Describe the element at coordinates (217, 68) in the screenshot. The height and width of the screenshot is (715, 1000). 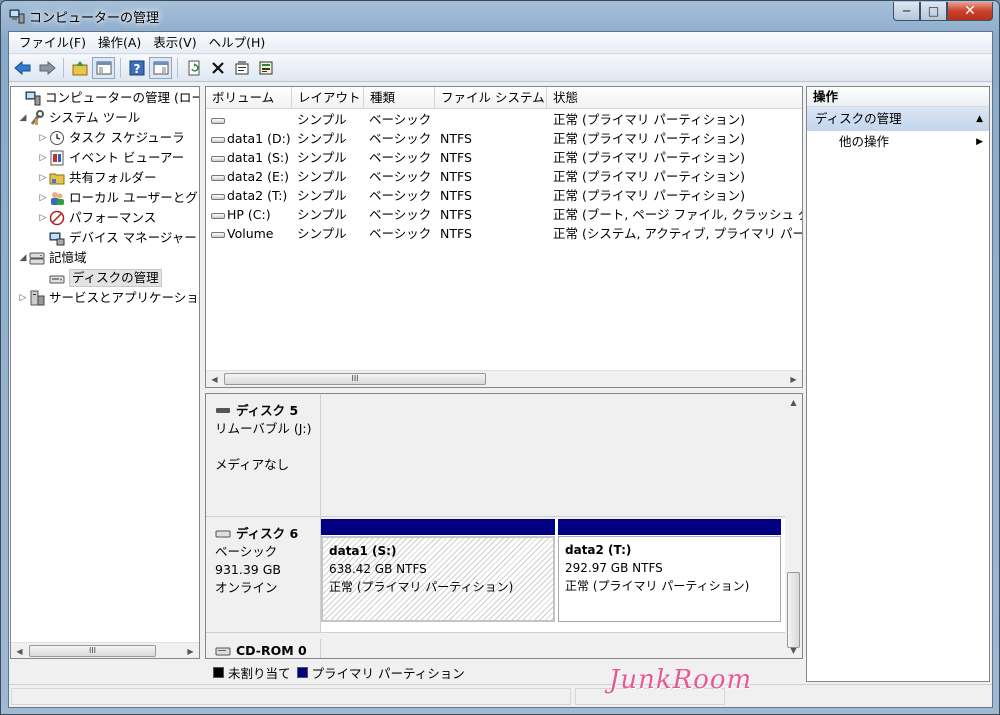
I see `delete-button` at that location.